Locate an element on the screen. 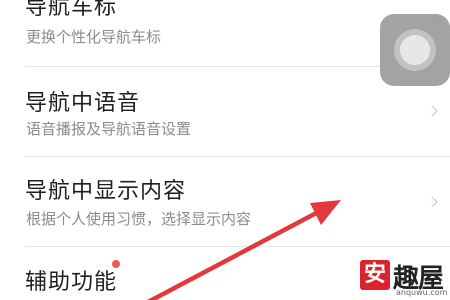 This screenshot has width=450, height=300. setting-item-title: 辅助功能 is located at coordinates (71, 282).